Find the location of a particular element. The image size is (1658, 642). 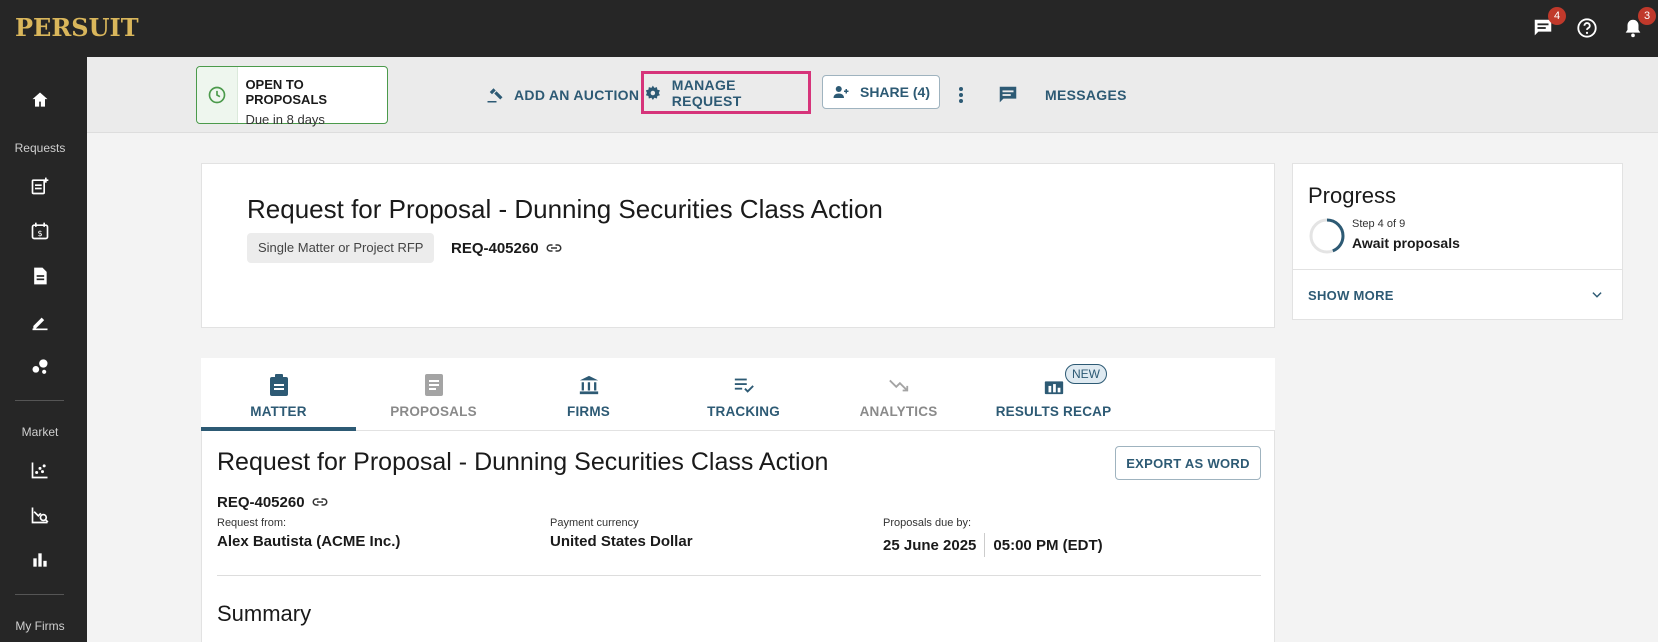

status-title: OPEN TO PROPOSALS is located at coordinates (286, 92).